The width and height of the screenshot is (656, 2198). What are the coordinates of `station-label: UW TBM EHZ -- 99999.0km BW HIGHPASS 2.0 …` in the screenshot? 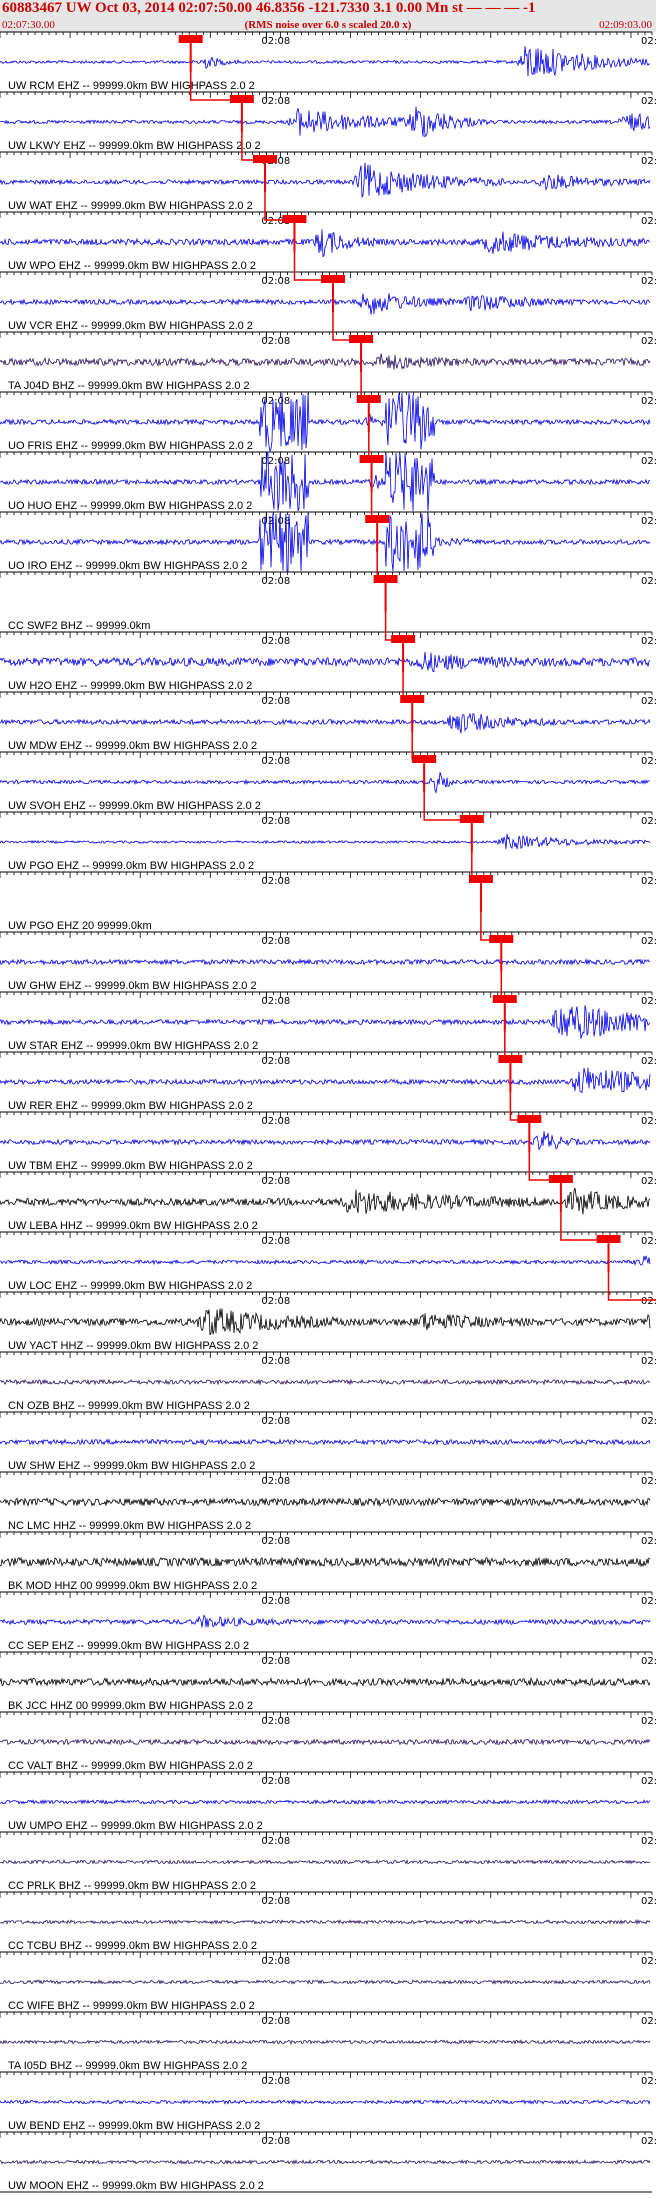 It's located at (130, 1166).